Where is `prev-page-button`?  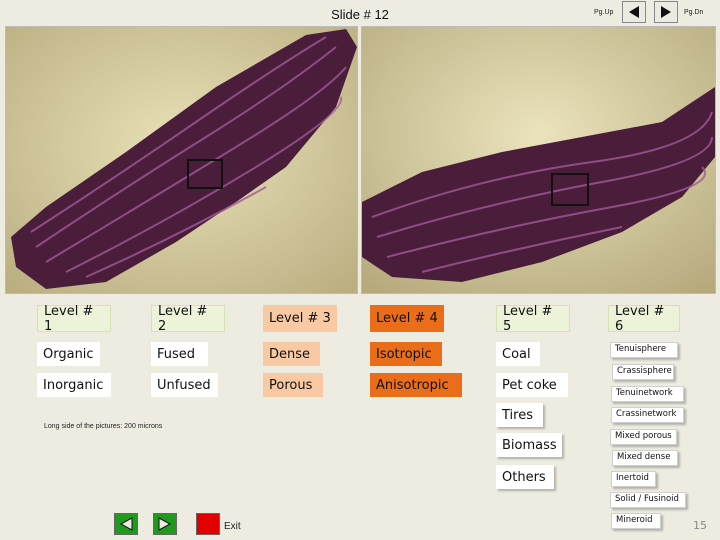 prev-page-button is located at coordinates (634, 12).